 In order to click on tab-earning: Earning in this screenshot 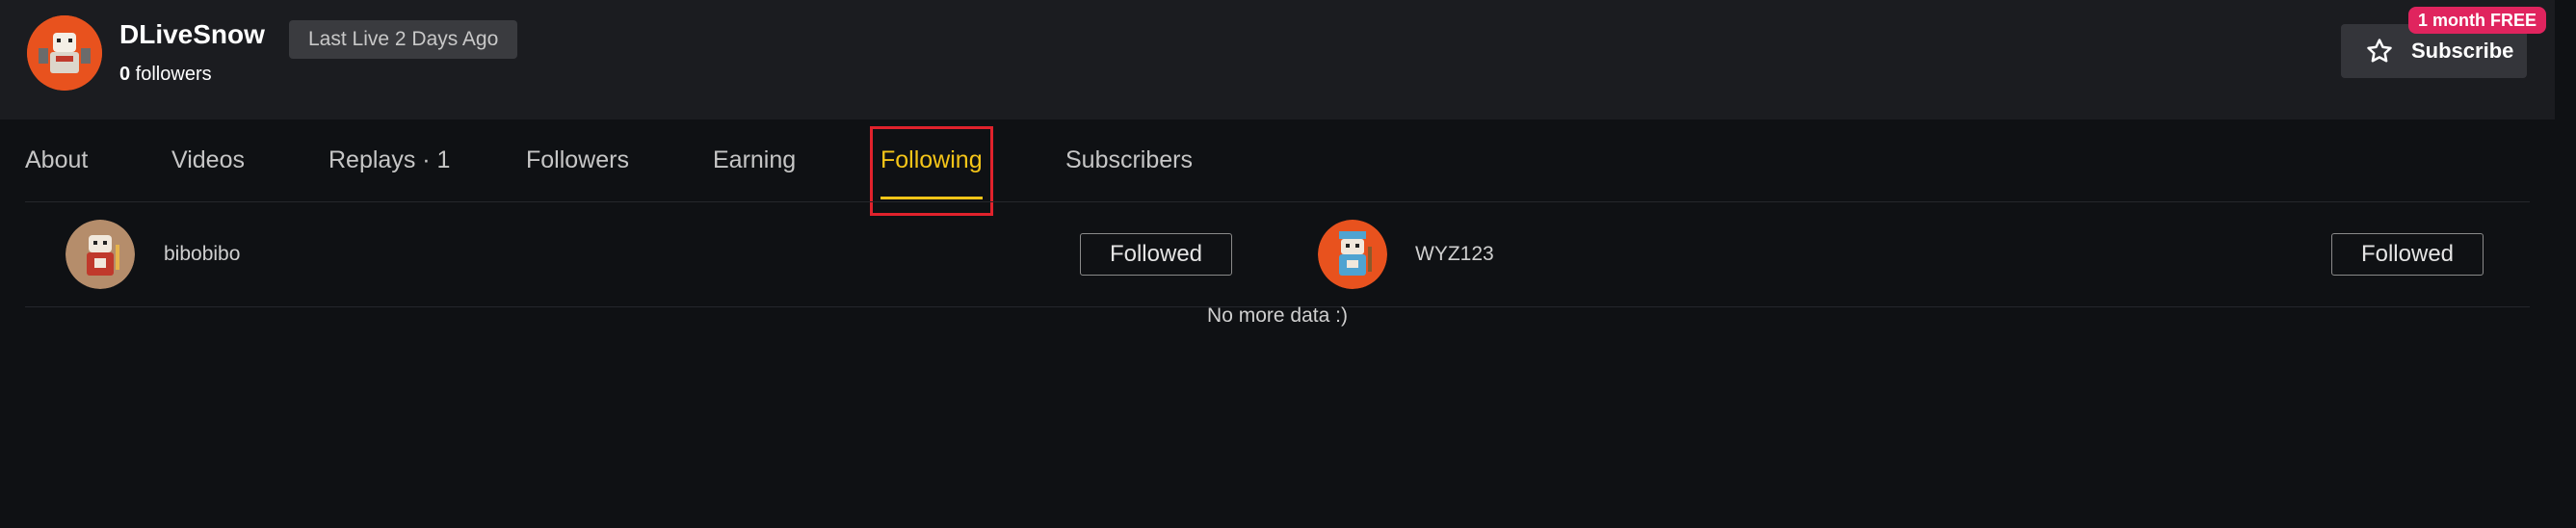, I will do `click(754, 160)`.